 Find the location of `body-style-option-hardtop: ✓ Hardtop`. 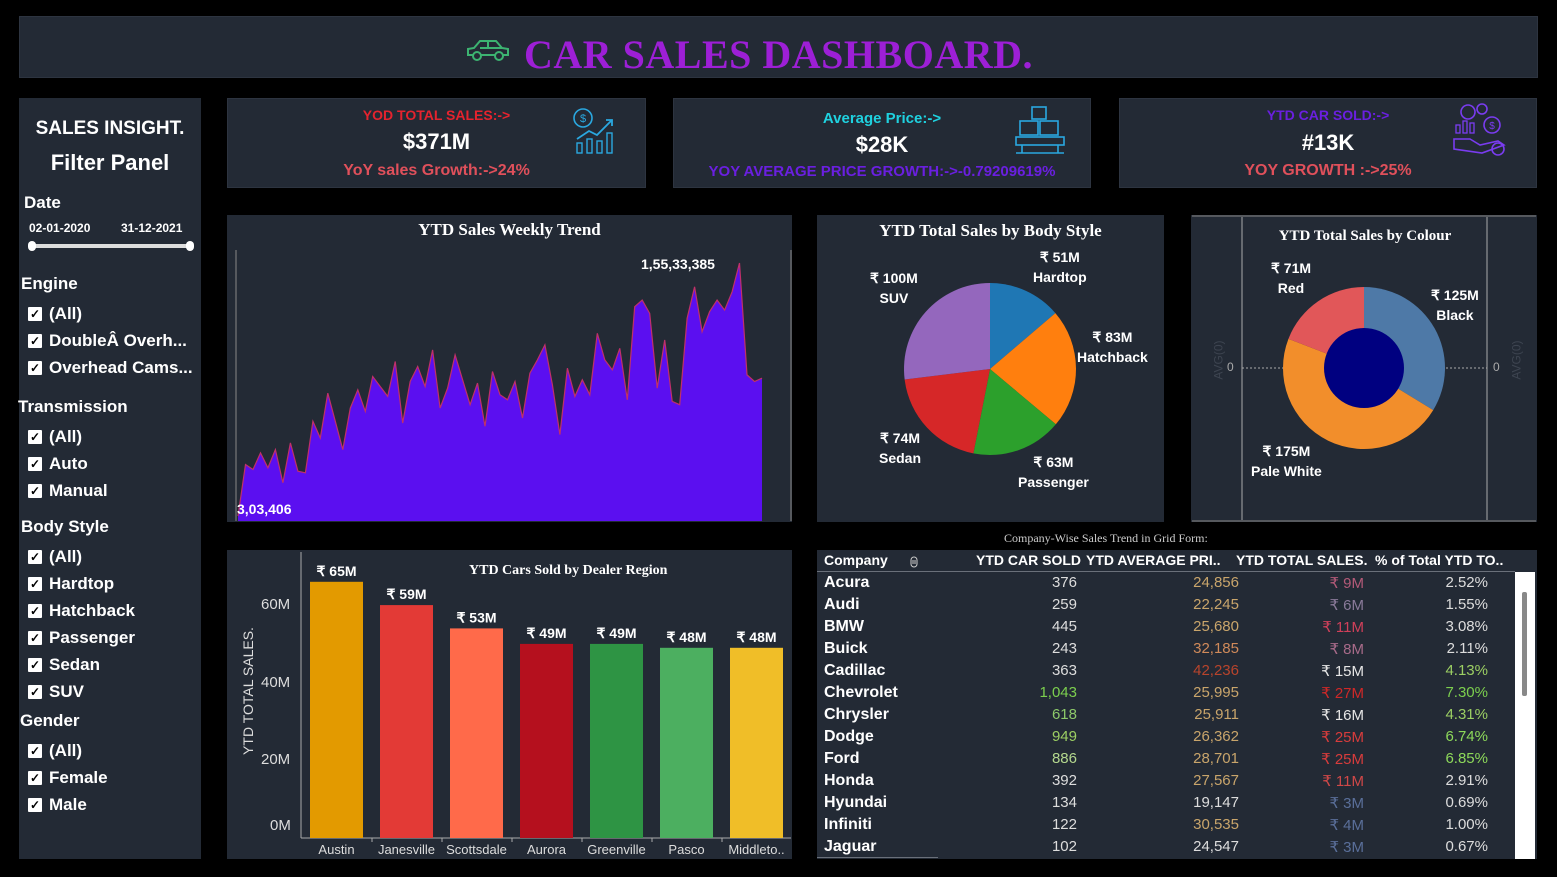

body-style-option-hardtop: ✓ Hardtop is located at coordinates (71, 584).